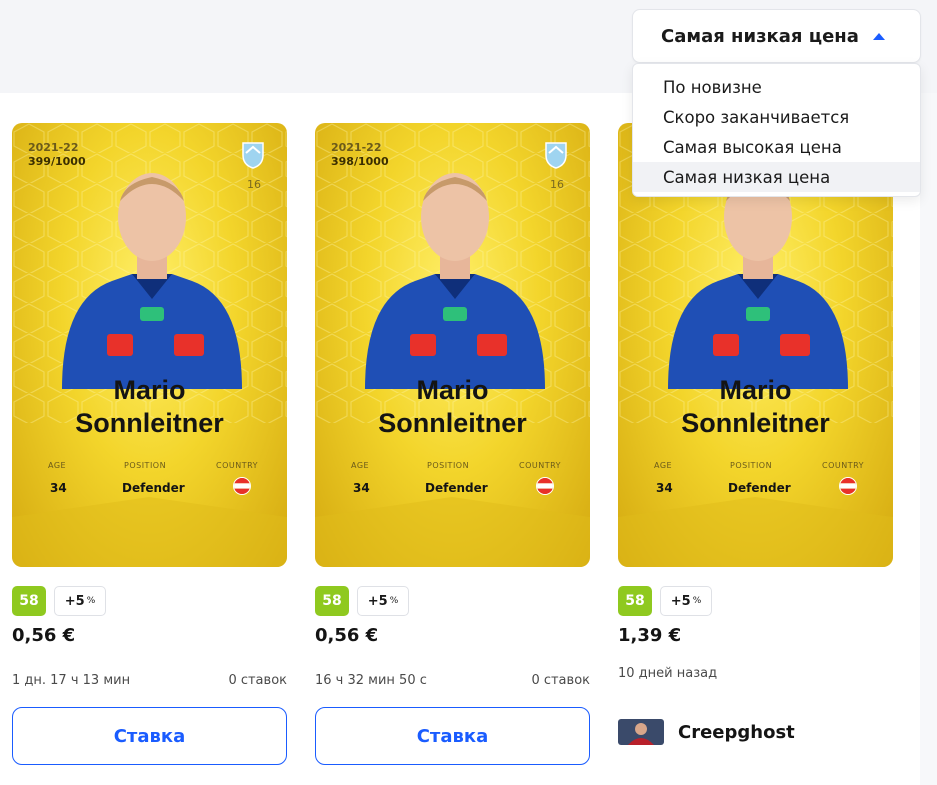 This screenshot has width=937, height=785. I want to click on sort-current-label: Самая низкая цена, so click(760, 36).